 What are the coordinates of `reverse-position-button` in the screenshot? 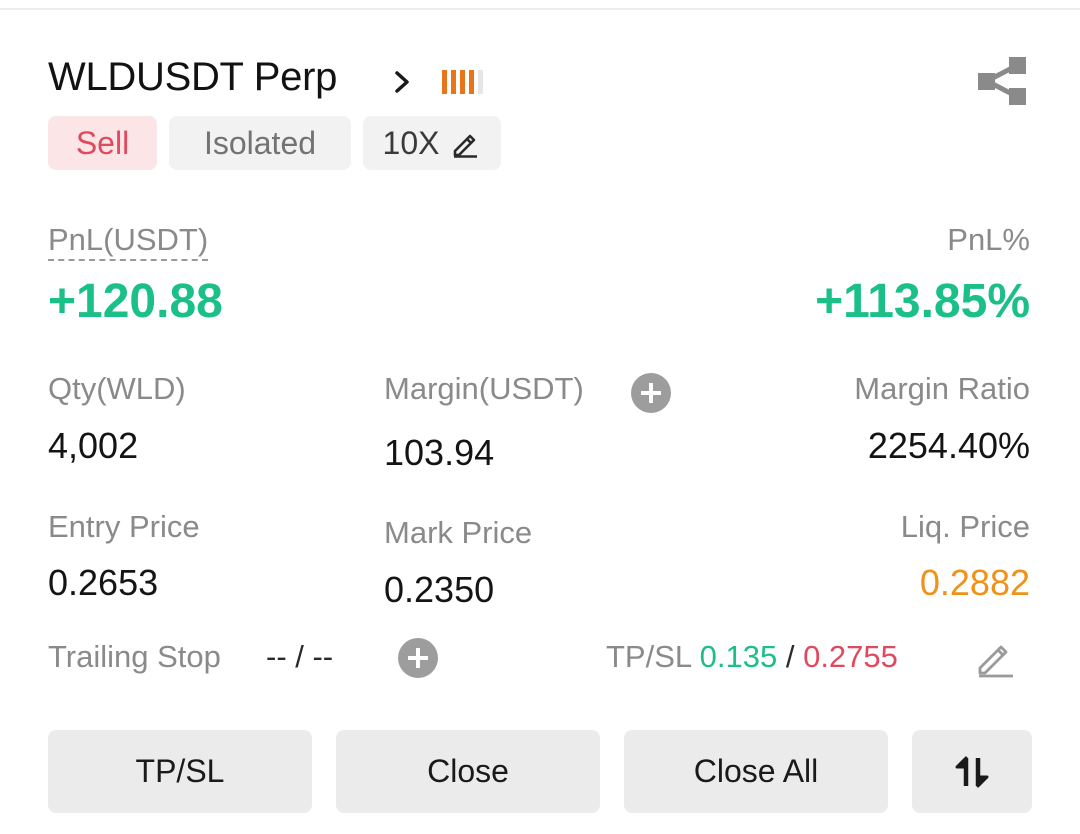 It's located at (972, 771).